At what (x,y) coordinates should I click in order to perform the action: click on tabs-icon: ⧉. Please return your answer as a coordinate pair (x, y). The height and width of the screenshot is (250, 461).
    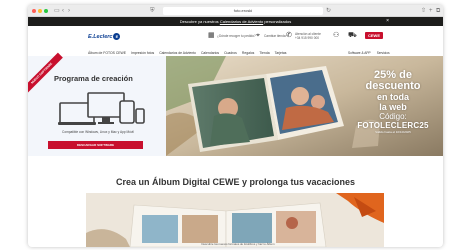
    Looking at the image, I should click on (438, 11).